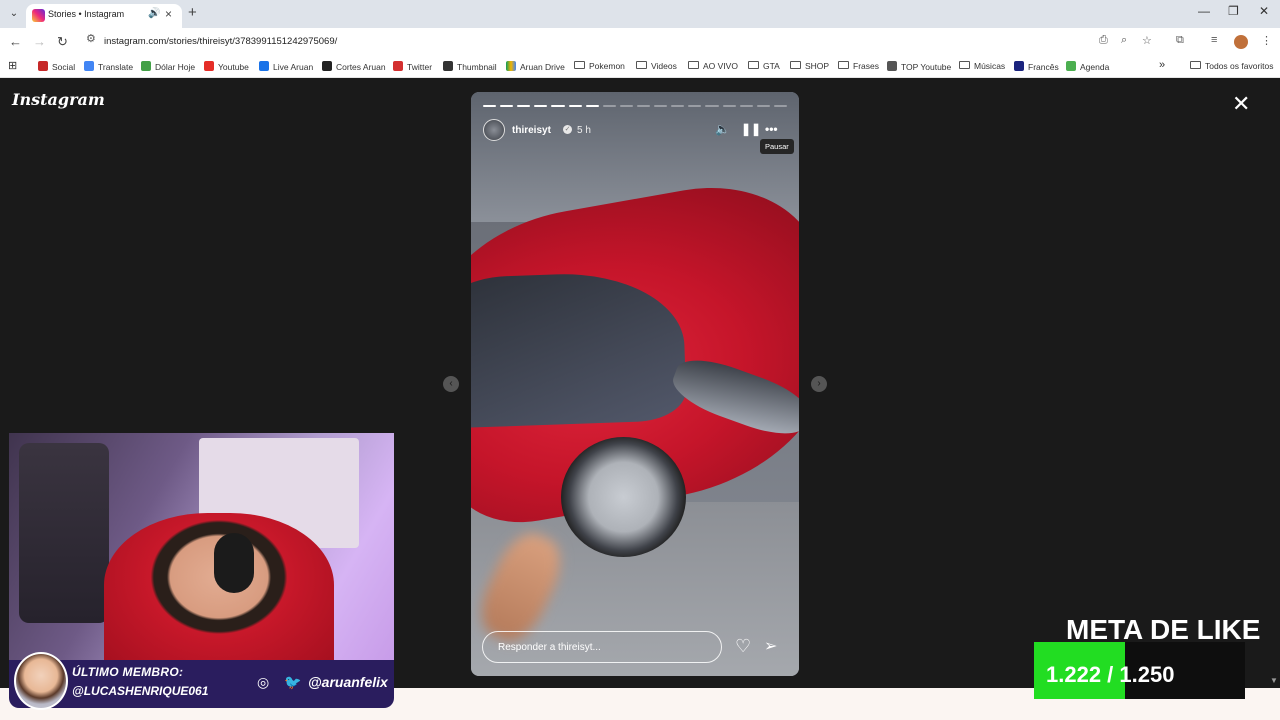 The height and width of the screenshot is (720, 1280). What do you see at coordinates (168, 14) in the screenshot?
I see `tab-close-icon: ×` at bounding box center [168, 14].